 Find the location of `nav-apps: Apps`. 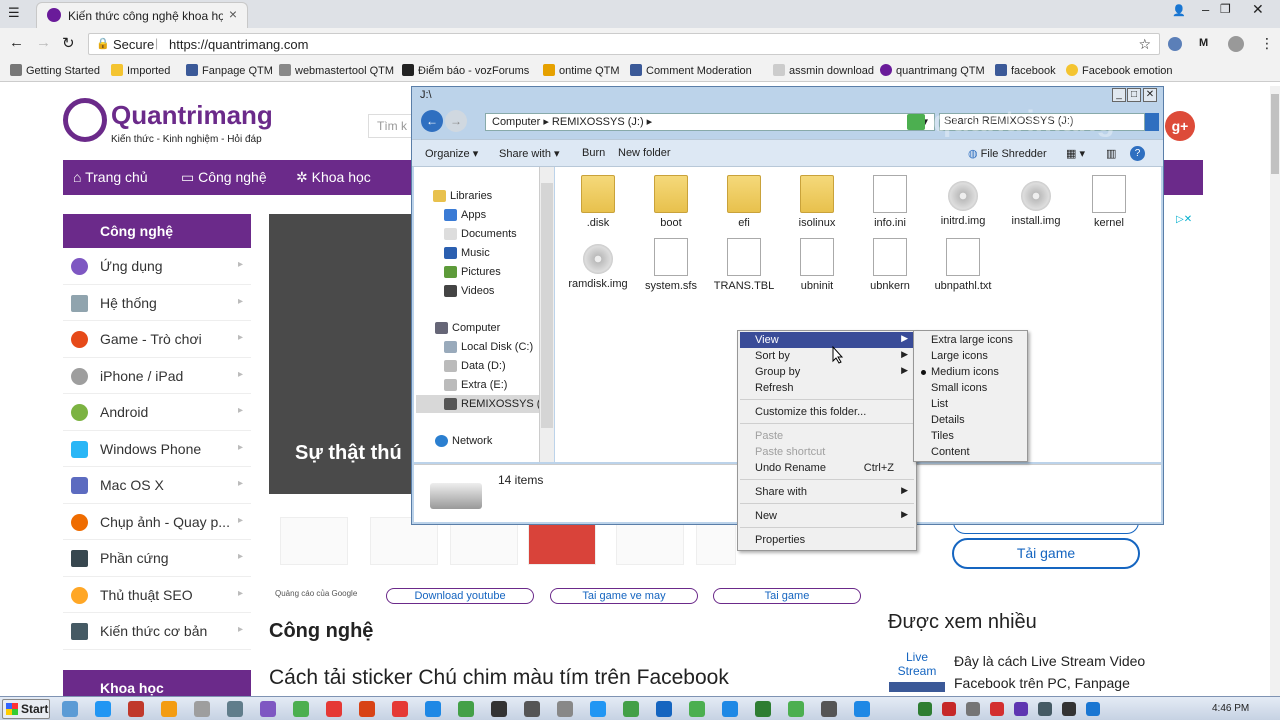

nav-apps: Apps is located at coordinates (465, 215).